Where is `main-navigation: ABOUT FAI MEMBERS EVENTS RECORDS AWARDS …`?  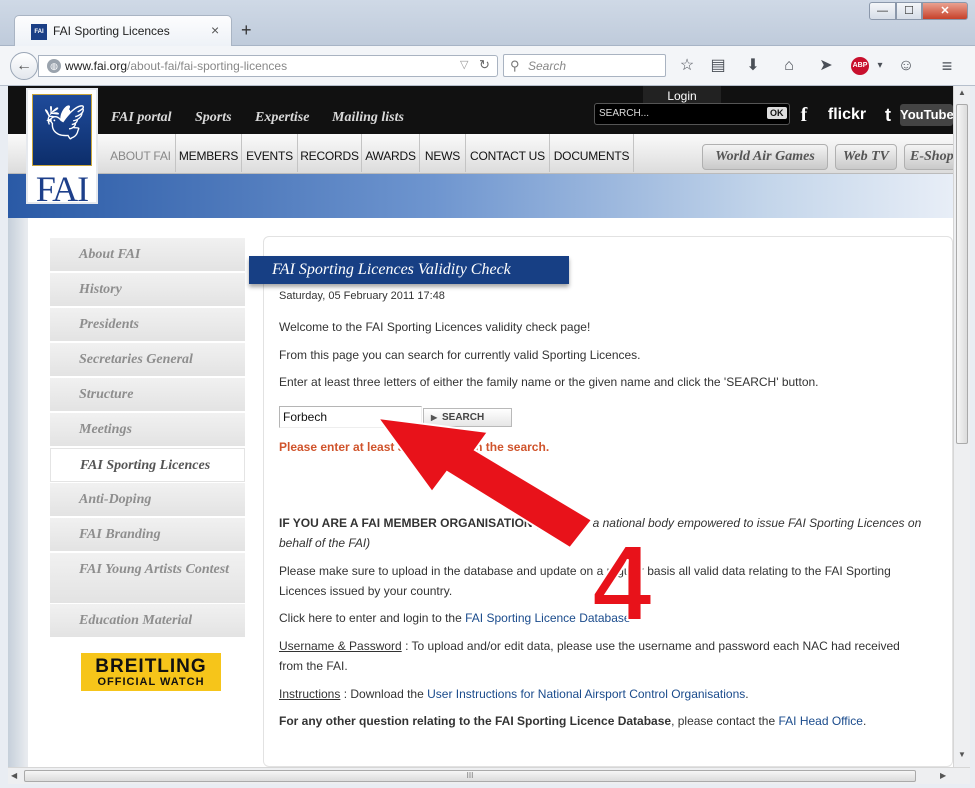 main-navigation: ABOUT FAI MEMBERS EVENTS RECORDS AWARDS … is located at coordinates (480, 154).